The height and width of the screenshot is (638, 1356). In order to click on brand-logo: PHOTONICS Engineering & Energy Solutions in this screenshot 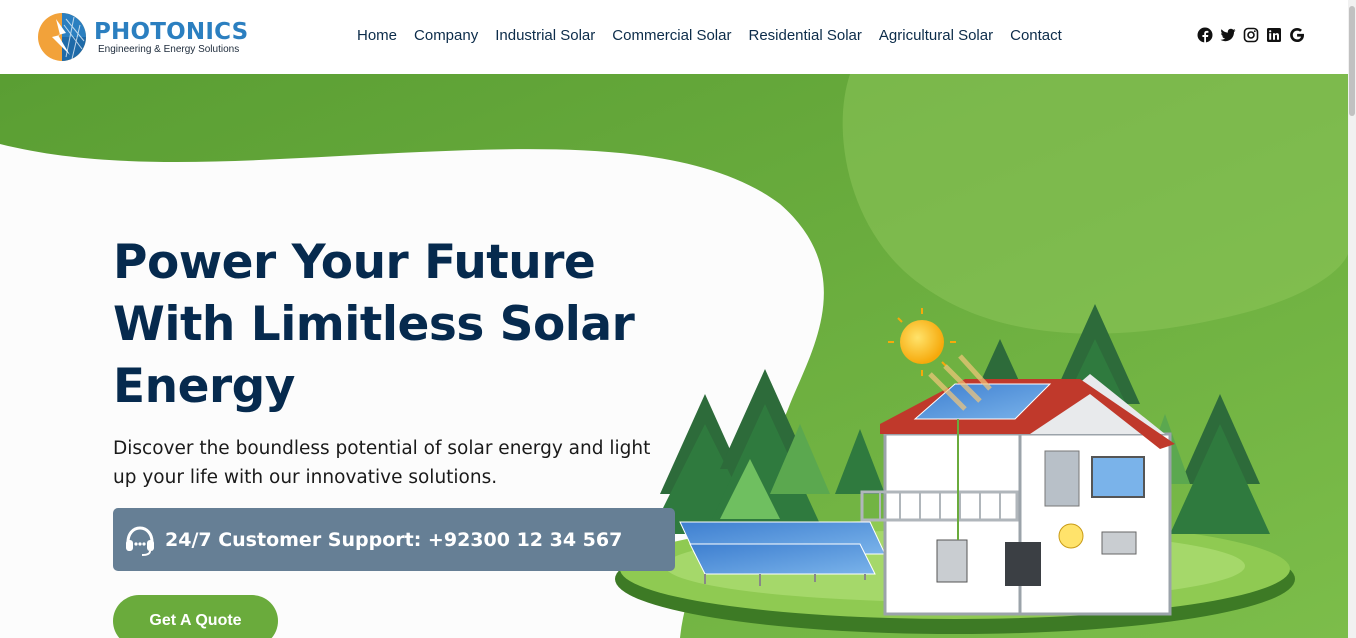, I will do `click(146, 37)`.